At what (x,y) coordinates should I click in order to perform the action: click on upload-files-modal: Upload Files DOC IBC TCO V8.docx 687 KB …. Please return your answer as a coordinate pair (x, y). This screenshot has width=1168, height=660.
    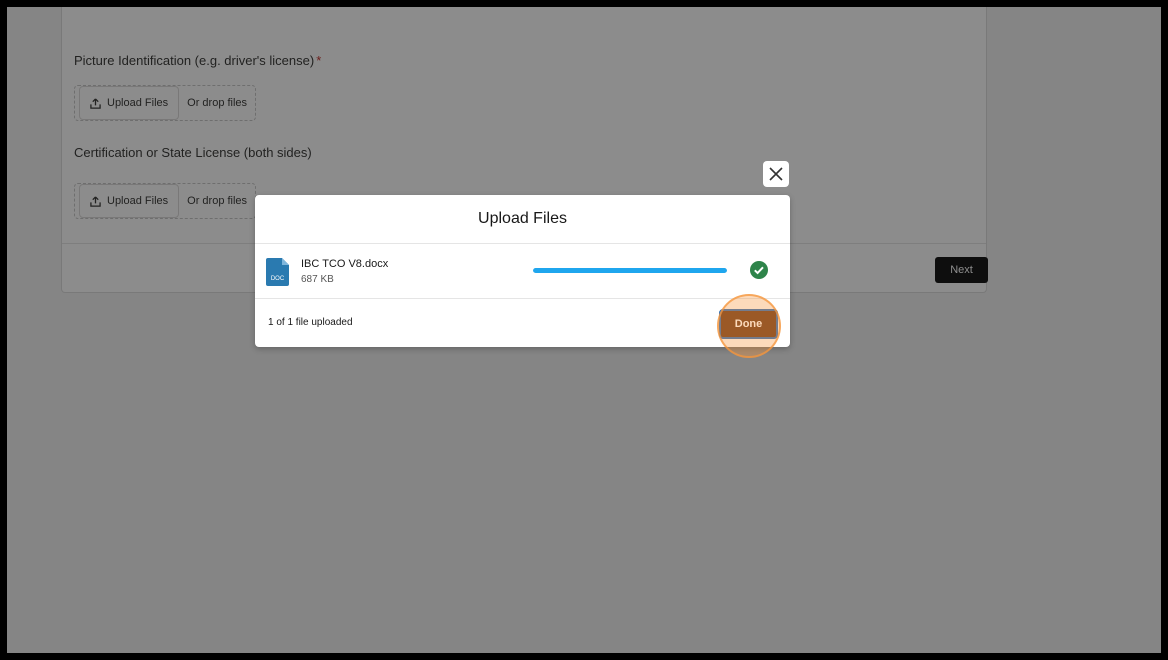
    Looking at the image, I should click on (522, 271).